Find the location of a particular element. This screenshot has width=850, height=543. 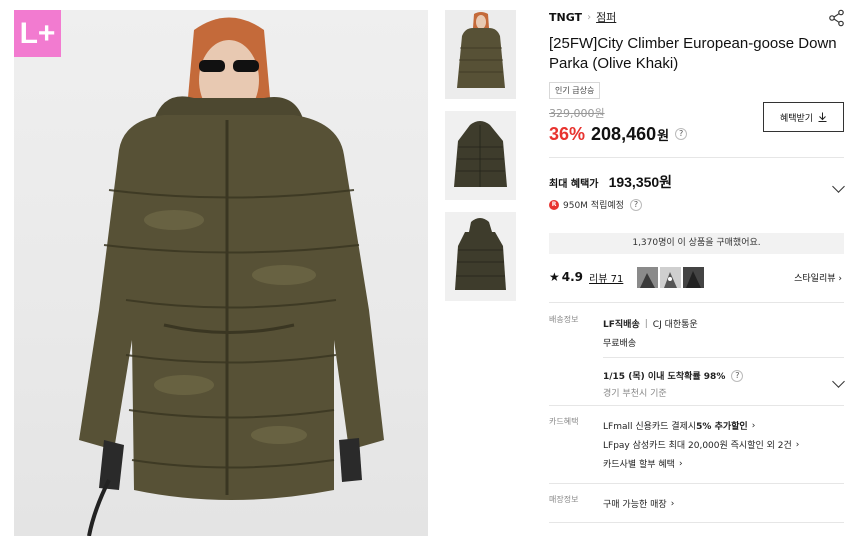

breadcrumb: TNGT › 점퍼 is located at coordinates (697, 17).